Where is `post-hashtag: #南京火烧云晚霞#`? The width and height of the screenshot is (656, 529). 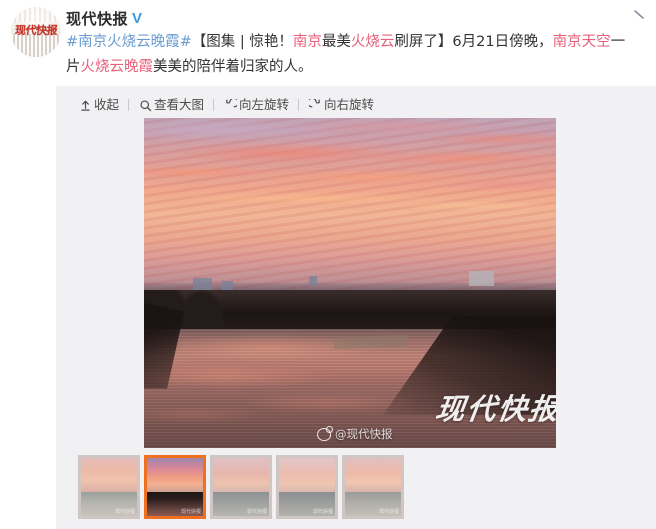
post-hashtag: #南京火烧云晚霞# is located at coordinates (129, 42).